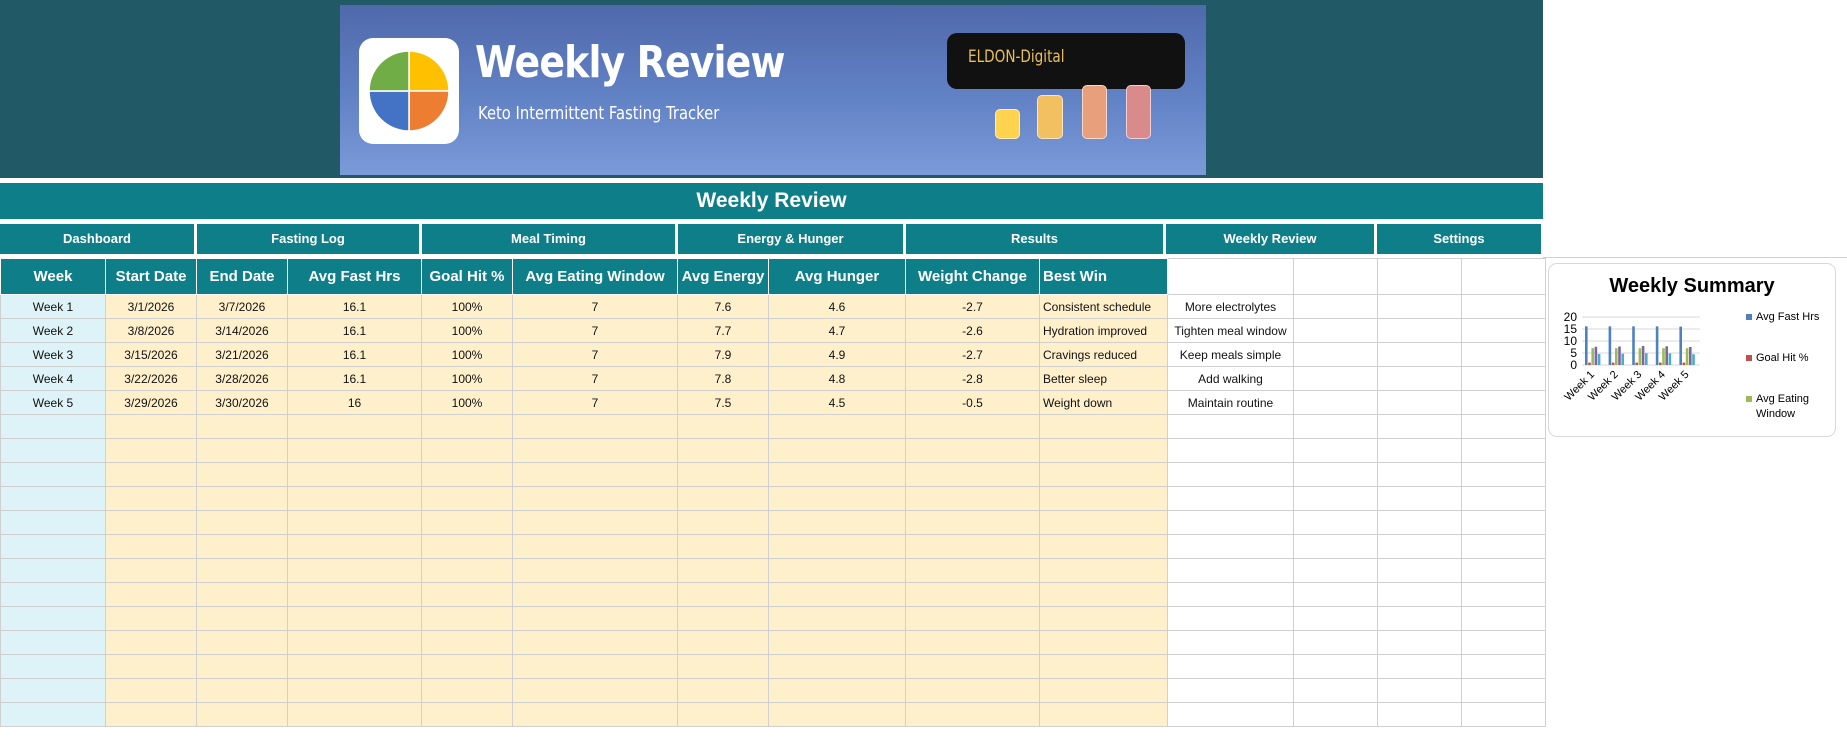  What do you see at coordinates (1103, 378) in the screenshot?
I see `cell-win: Better sleep` at bounding box center [1103, 378].